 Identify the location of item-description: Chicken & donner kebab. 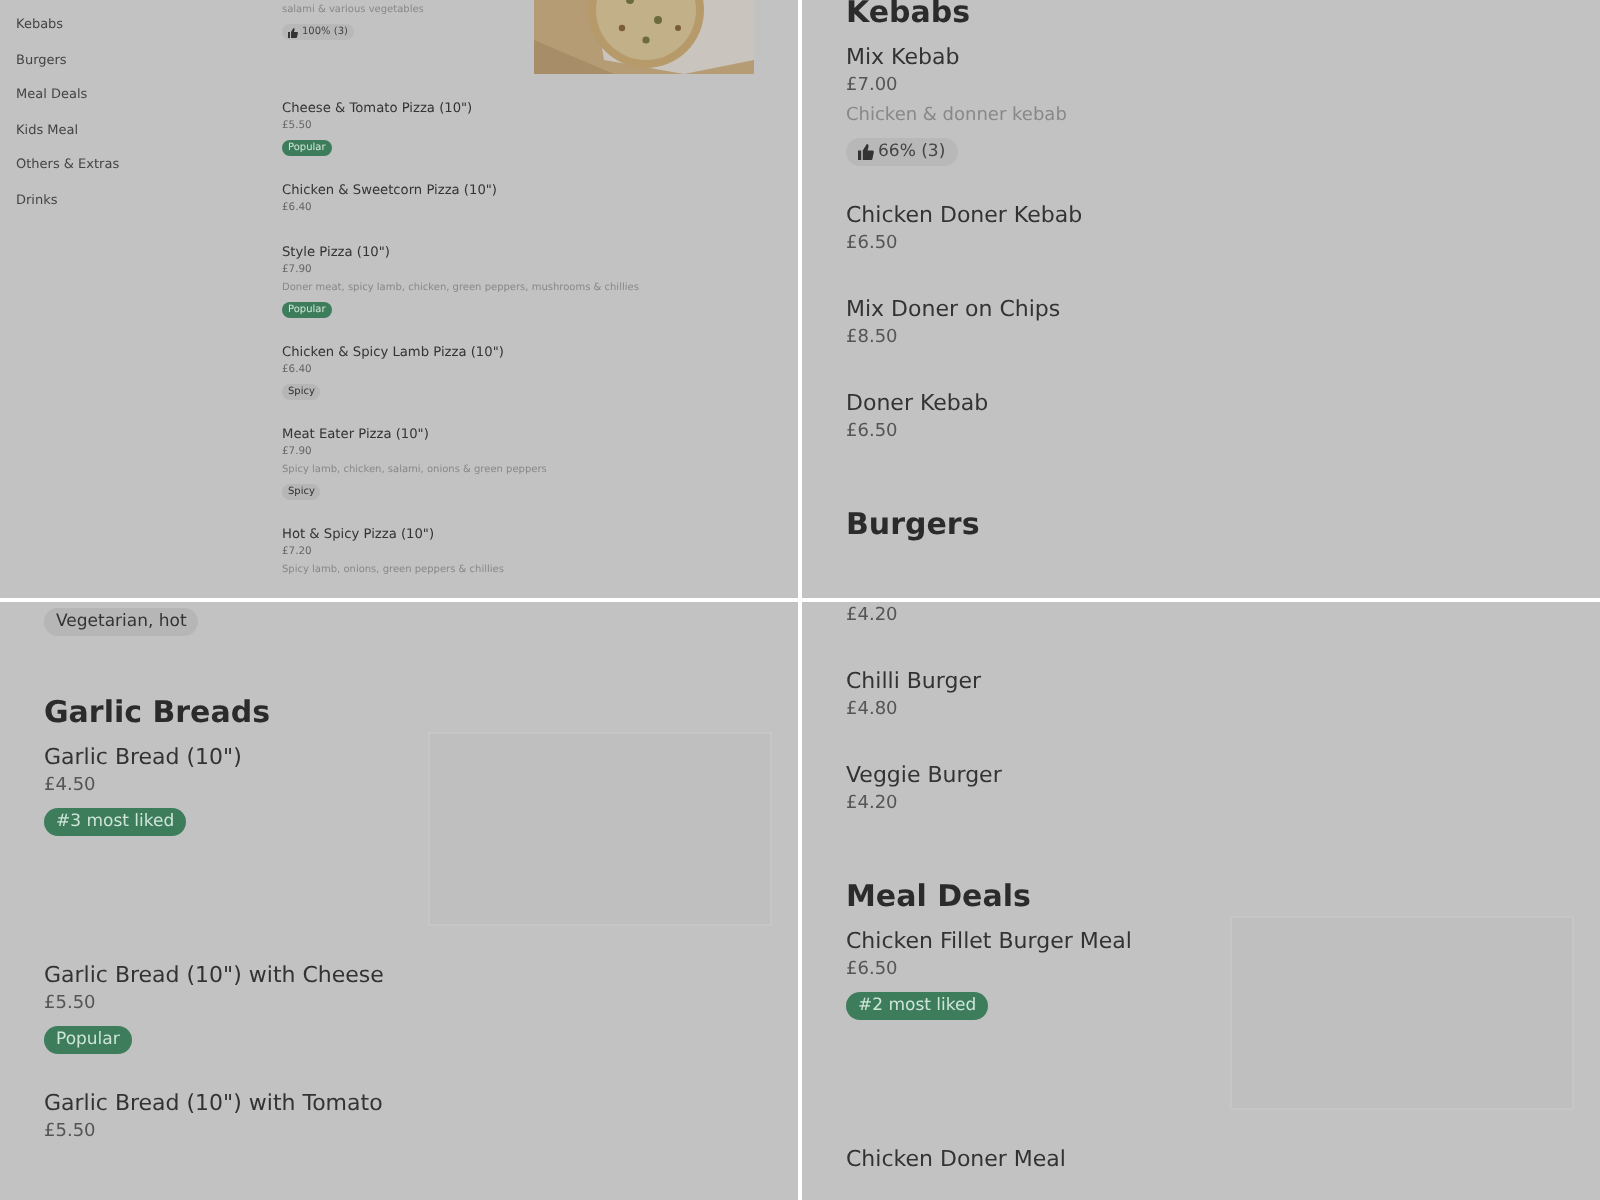
(956, 117).